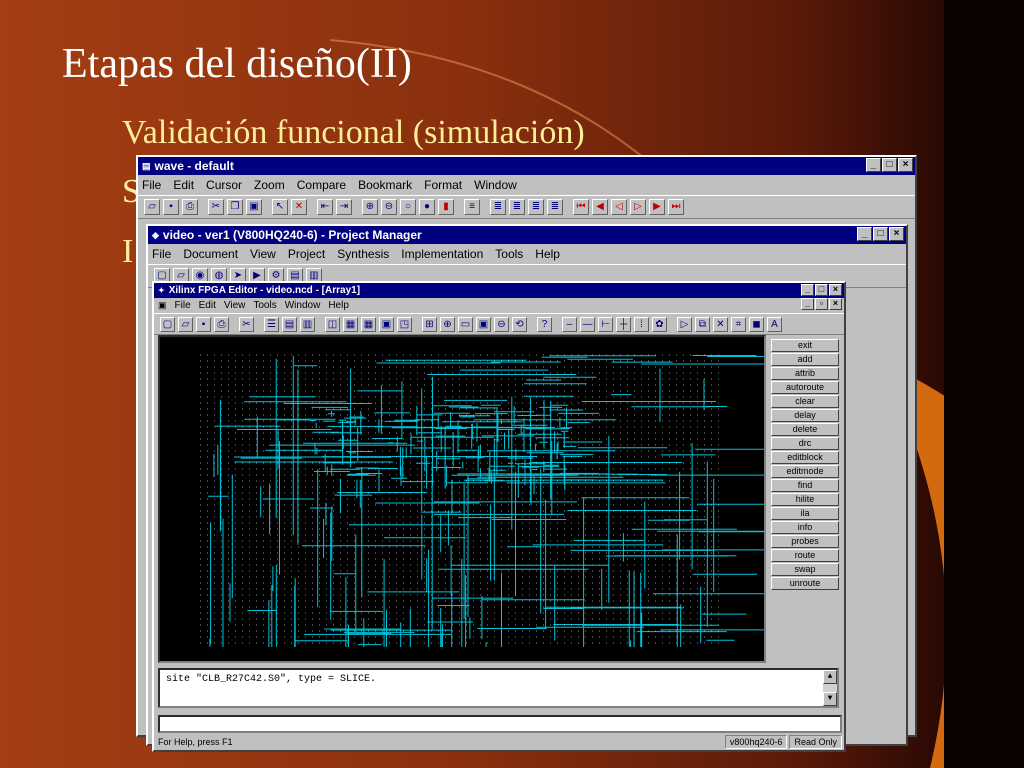  I want to click on line-b-icon: —, so click(587, 324).